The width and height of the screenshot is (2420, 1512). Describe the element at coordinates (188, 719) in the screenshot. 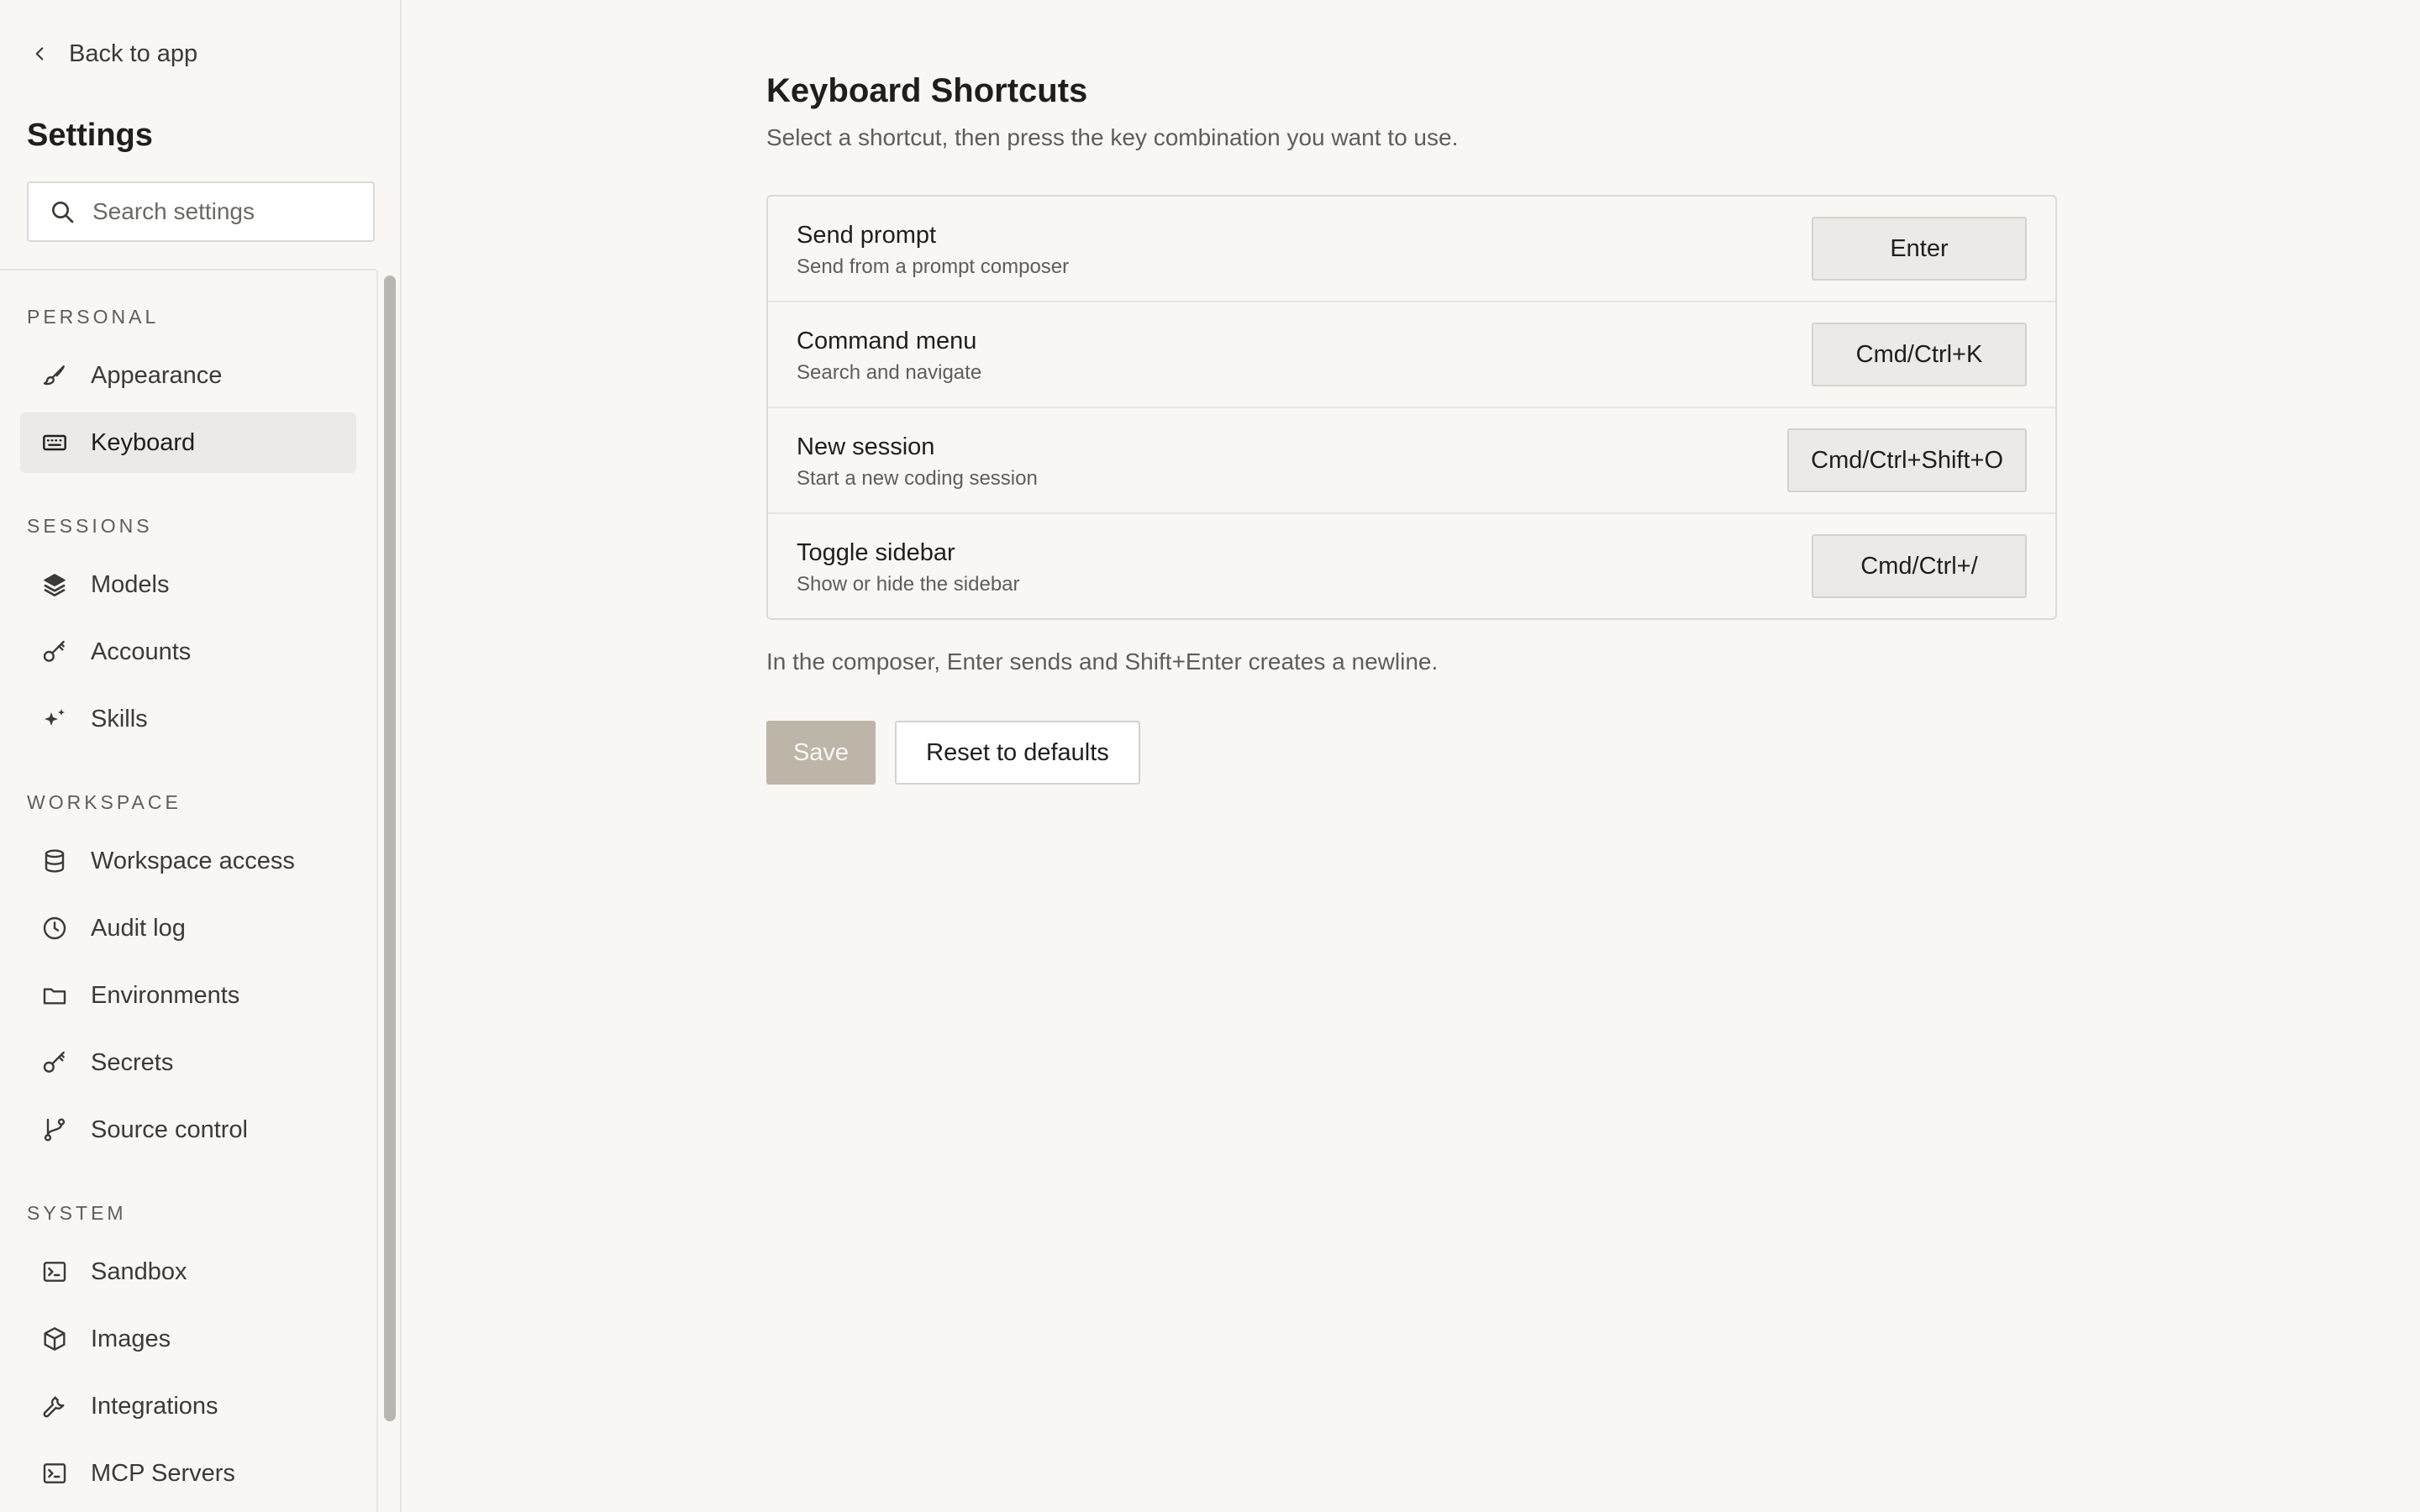

I see `sidebar-item-skills: Skills` at that location.